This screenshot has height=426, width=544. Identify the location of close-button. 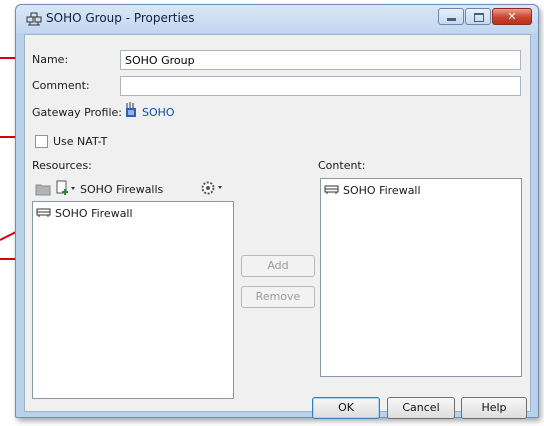
(512, 16).